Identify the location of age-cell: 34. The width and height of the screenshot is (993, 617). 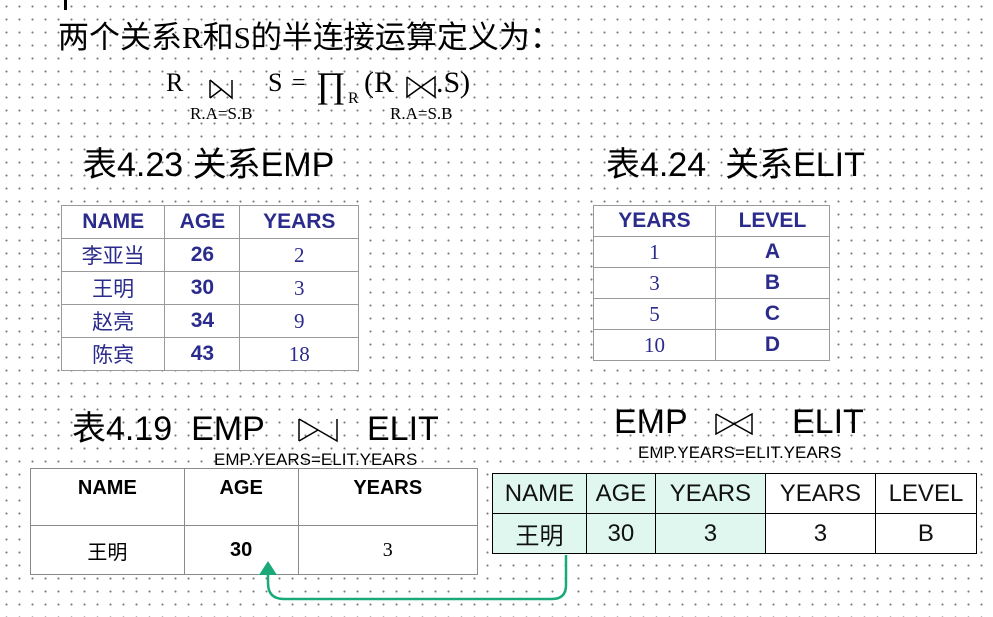
(202, 321).